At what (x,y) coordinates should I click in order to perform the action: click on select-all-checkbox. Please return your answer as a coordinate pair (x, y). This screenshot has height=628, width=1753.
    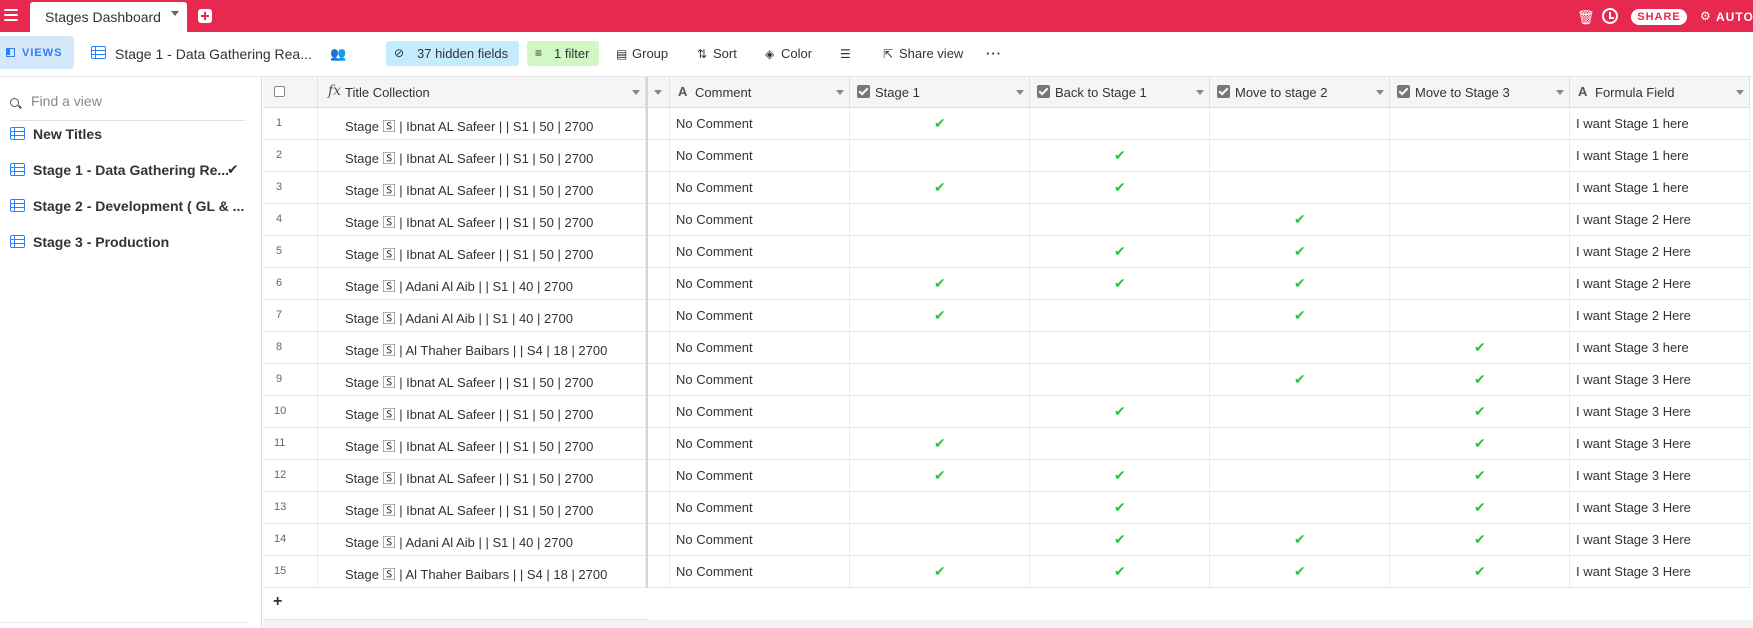
    Looking at the image, I should click on (279, 91).